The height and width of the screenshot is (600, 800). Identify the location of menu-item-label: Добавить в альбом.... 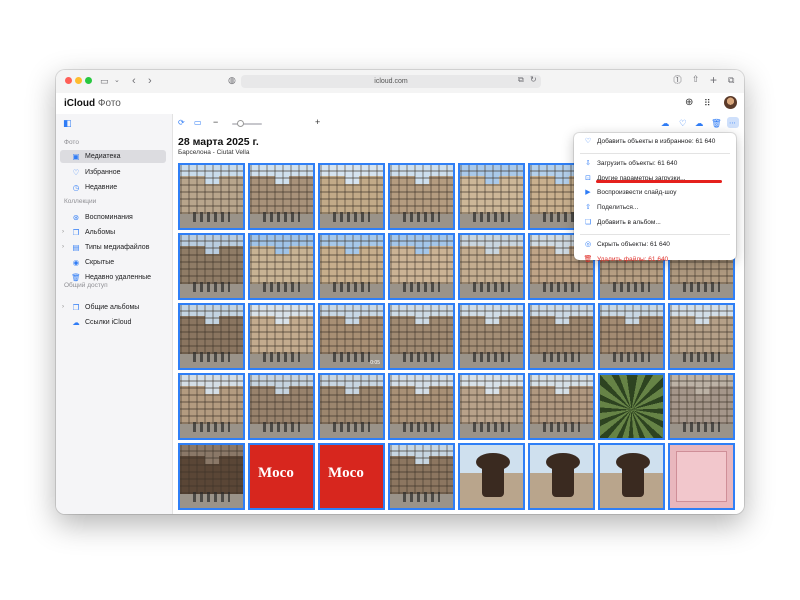
(629, 222).